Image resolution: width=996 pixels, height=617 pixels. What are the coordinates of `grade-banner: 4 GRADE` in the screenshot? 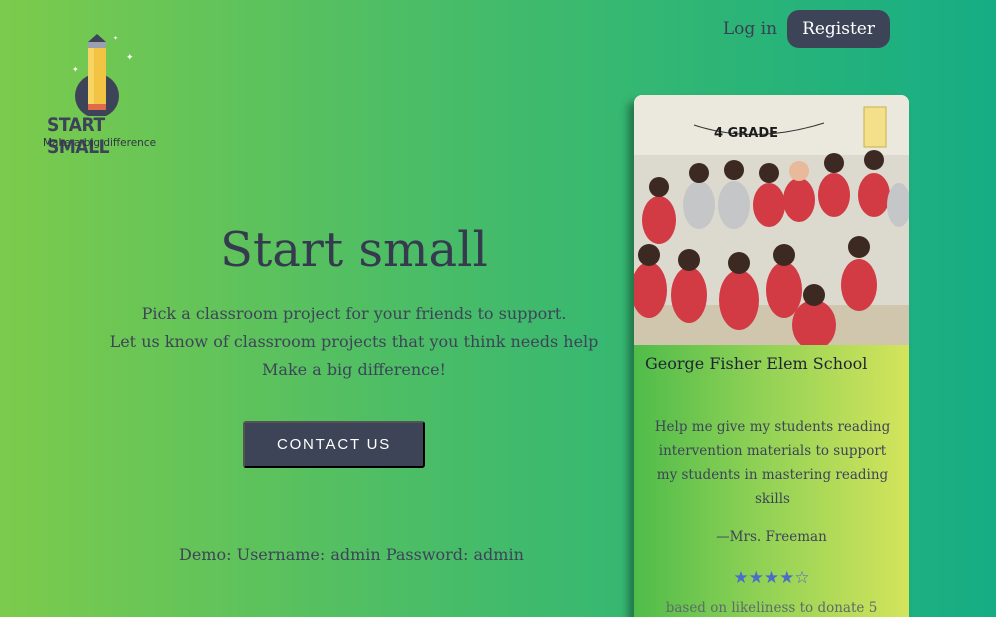 It's located at (746, 133).